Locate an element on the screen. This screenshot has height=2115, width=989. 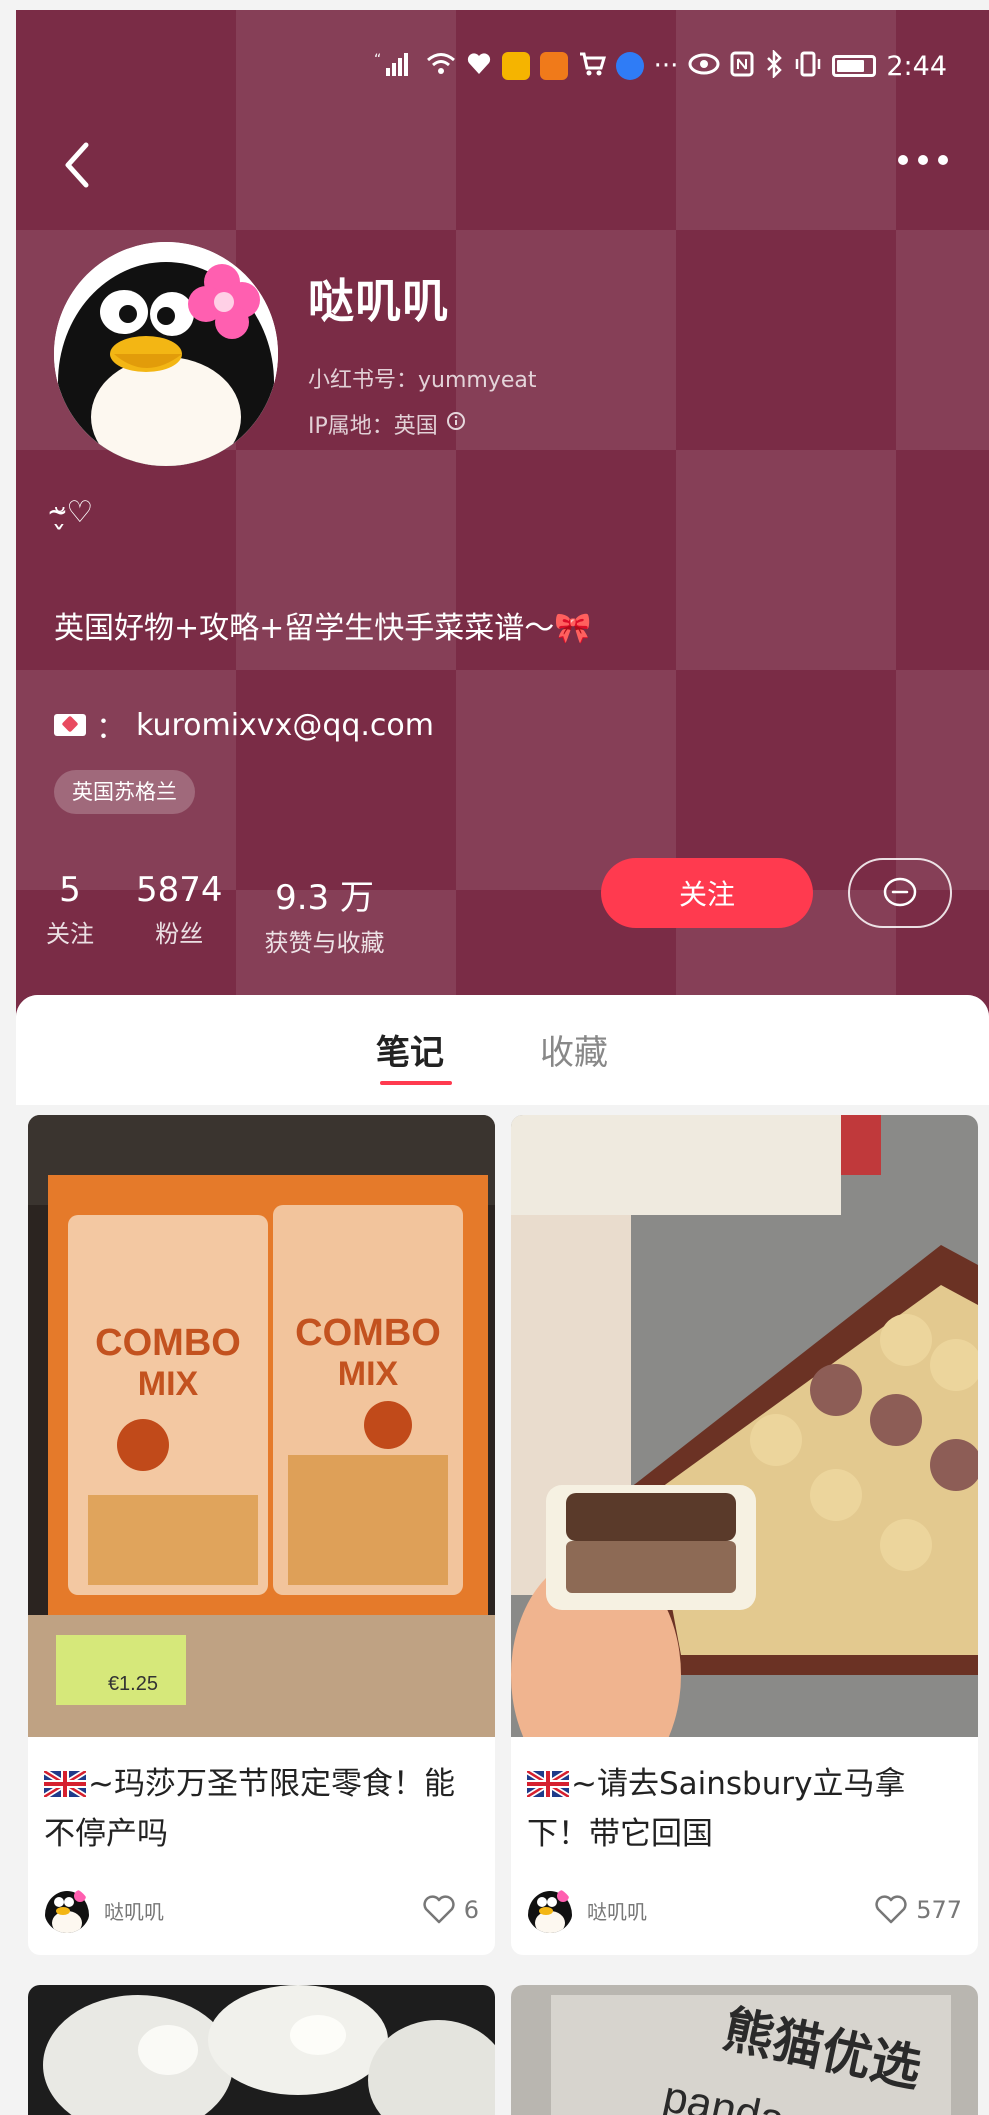
heart-app-icon is located at coordinates (479, 66).